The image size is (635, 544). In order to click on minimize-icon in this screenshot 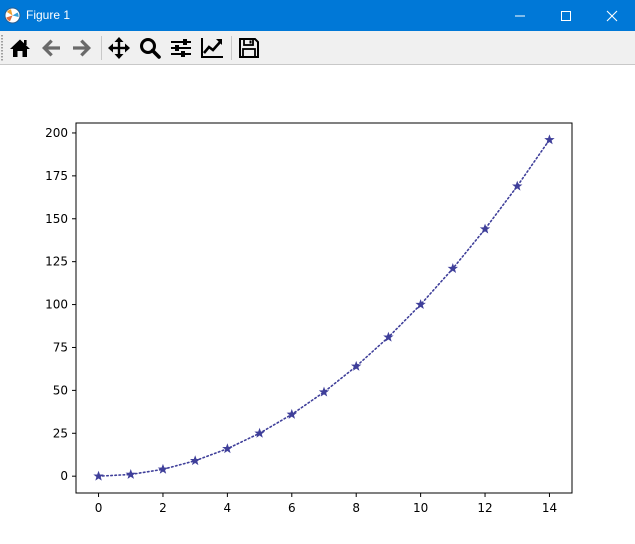, I will do `click(520, 16)`.